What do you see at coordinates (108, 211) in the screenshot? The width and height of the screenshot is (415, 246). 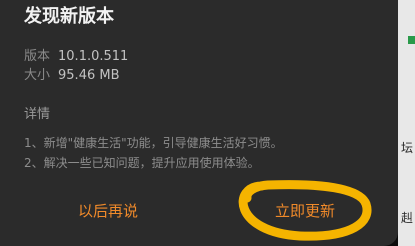 I see `later-button: 以后再说` at bounding box center [108, 211].